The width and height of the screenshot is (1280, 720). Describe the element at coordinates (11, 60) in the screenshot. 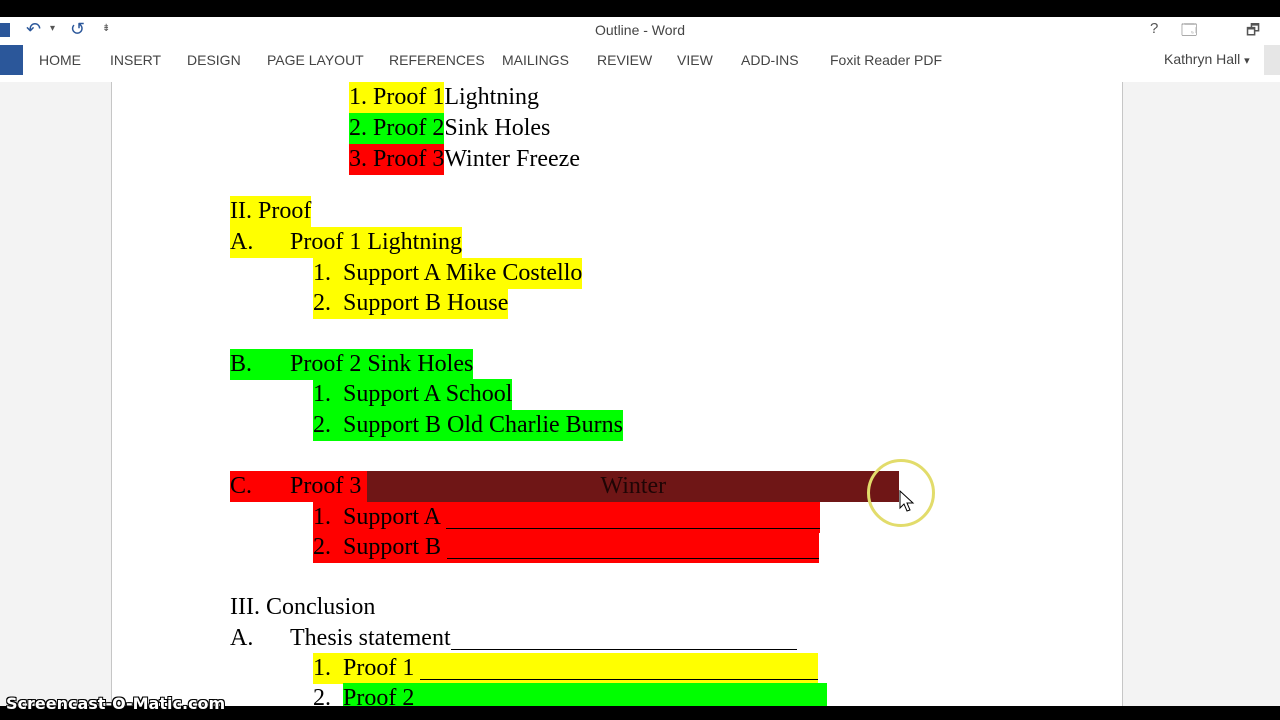

I see `file-tab` at that location.